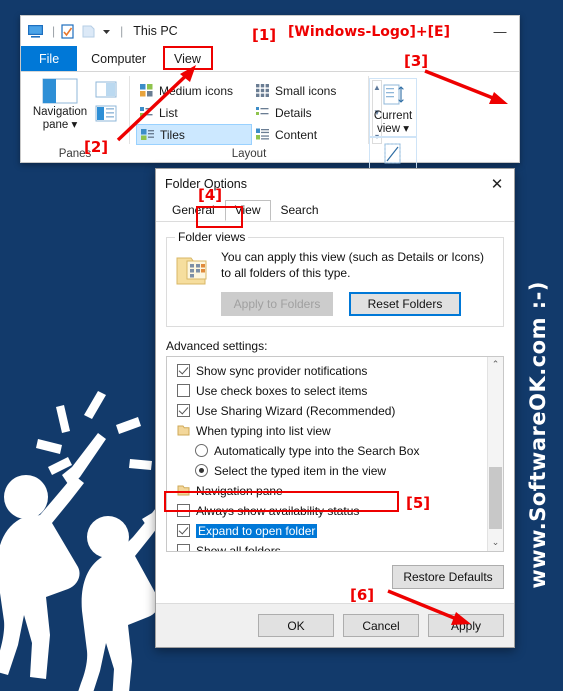 The image size is (563, 691). I want to click on list-icon, so click(146, 112).